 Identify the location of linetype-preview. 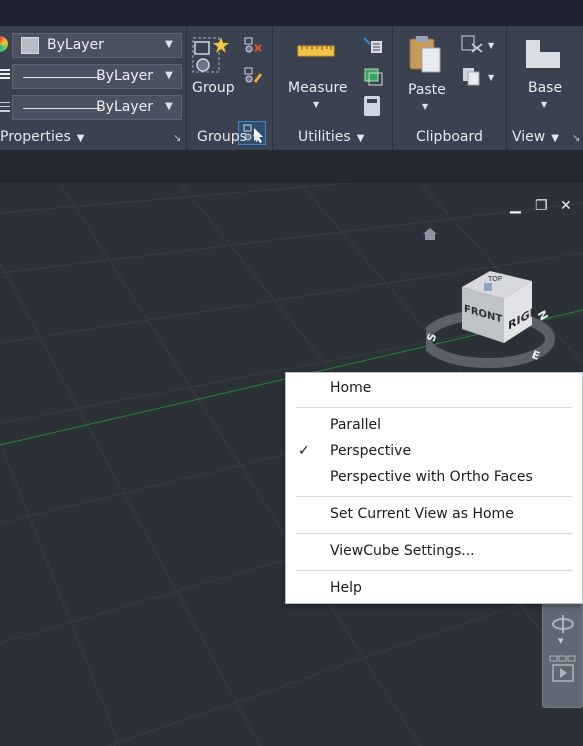
(62, 77).